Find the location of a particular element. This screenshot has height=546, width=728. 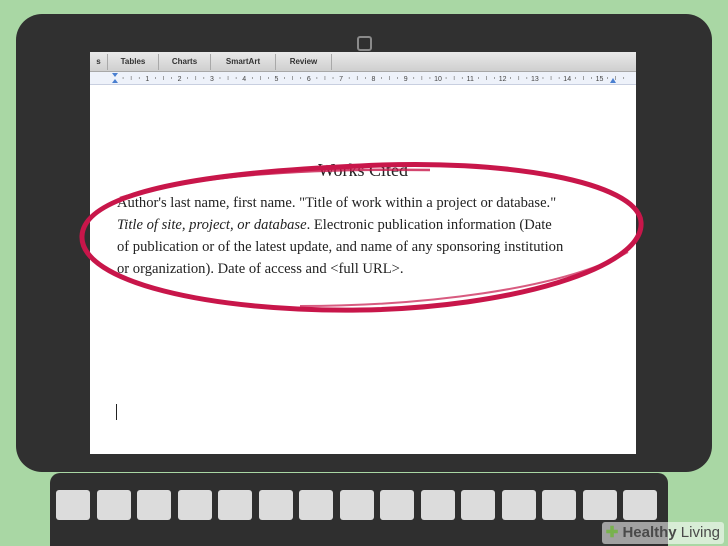

ruler-scale: 1 2 3 4 5 6 7 8 9 10 11 12 13 14 15 is located at coordinates (368, 78).